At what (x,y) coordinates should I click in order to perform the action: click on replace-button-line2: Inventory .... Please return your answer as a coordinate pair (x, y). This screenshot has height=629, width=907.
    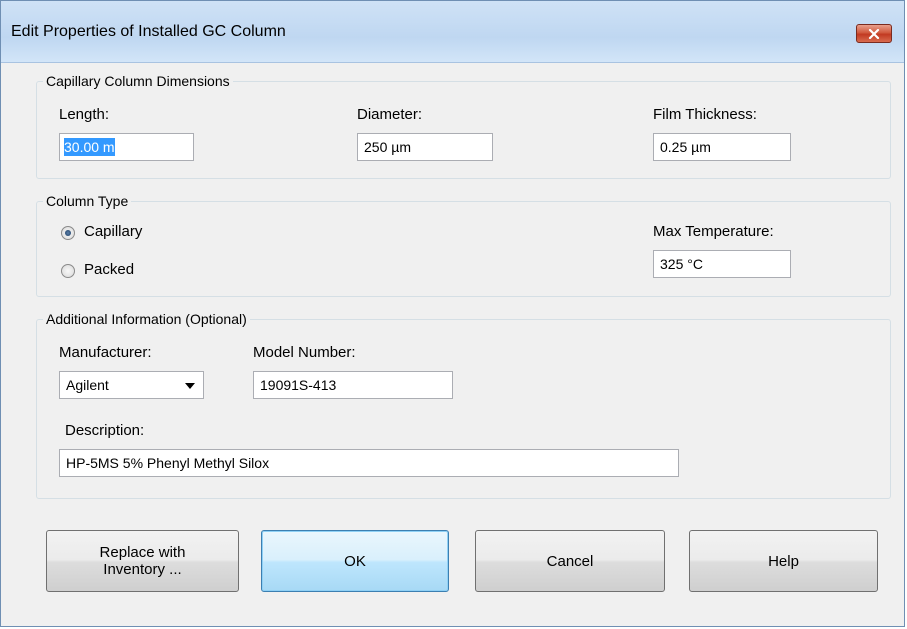
    Looking at the image, I should click on (142, 569).